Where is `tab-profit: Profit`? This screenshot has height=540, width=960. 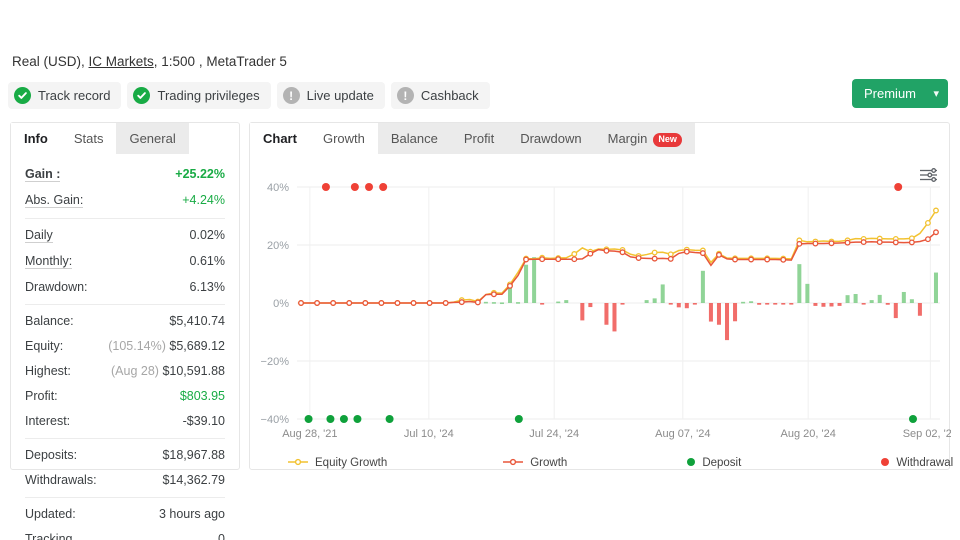 tab-profit: Profit is located at coordinates (479, 138).